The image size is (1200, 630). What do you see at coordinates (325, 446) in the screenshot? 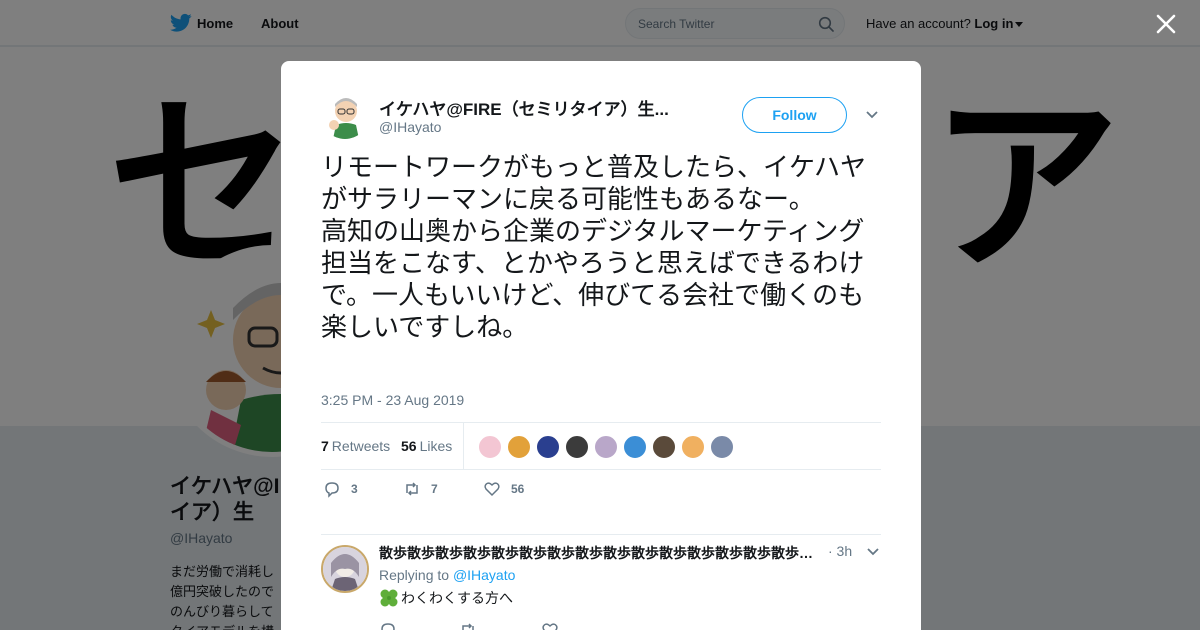
I see `retweets-count: 7` at bounding box center [325, 446].